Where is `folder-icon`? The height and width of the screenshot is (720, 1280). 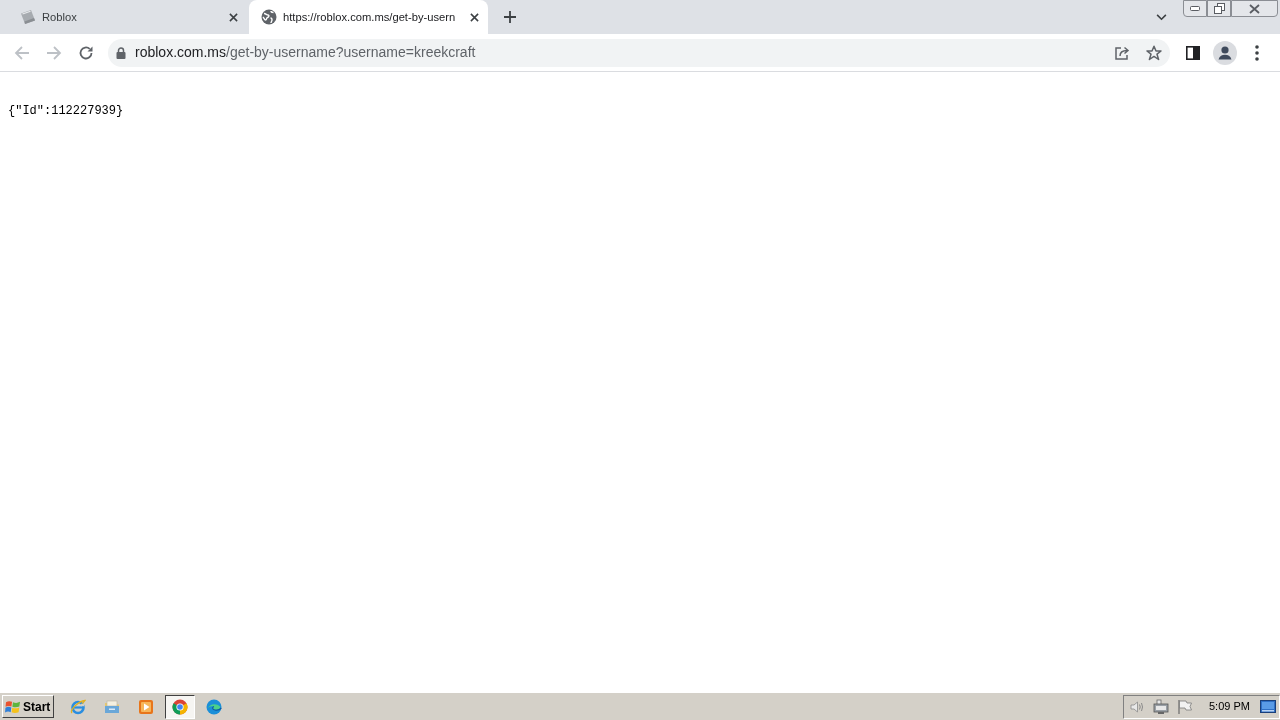
folder-icon is located at coordinates (112, 706).